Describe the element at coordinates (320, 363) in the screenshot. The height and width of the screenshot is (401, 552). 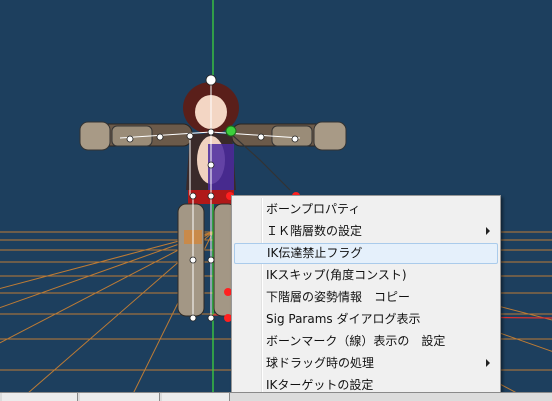
I see `menu-item-label: 球ドラッグ時の処理` at that location.